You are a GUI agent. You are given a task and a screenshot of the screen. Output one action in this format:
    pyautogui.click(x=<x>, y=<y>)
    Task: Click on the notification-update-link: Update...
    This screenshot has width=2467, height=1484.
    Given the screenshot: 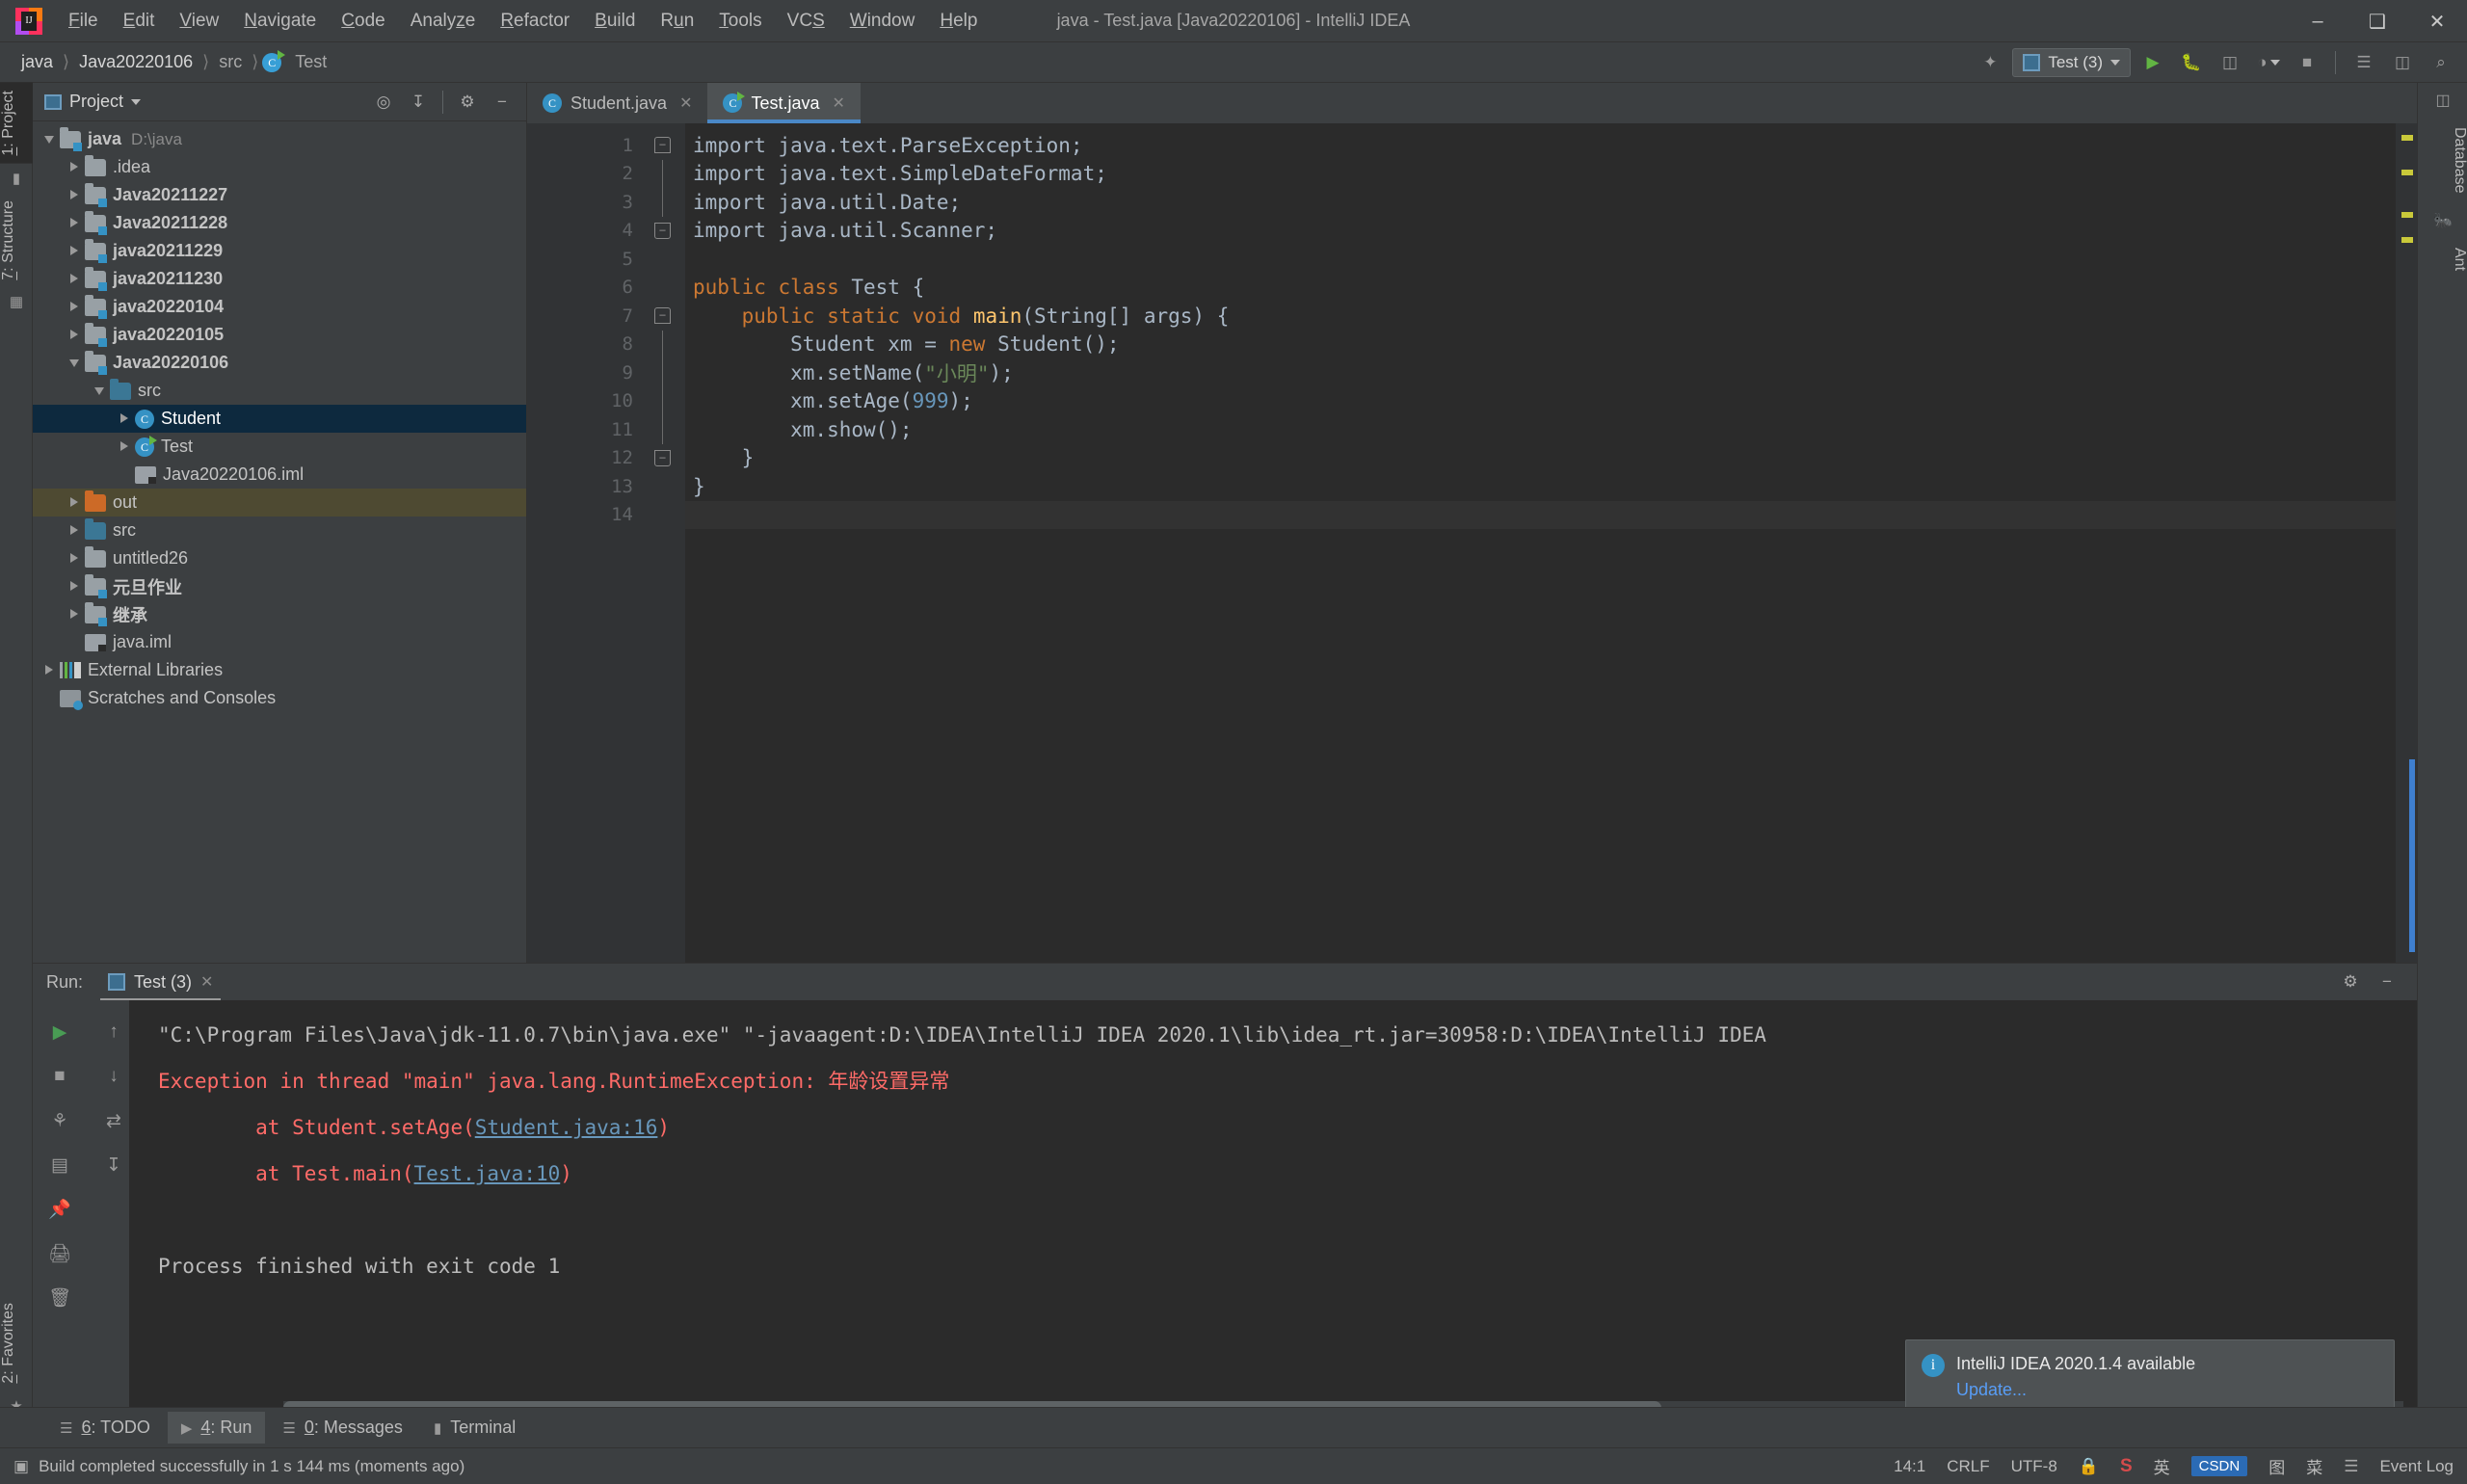 What is the action you would take?
    pyautogui.click(x=2075, y=1390)
    